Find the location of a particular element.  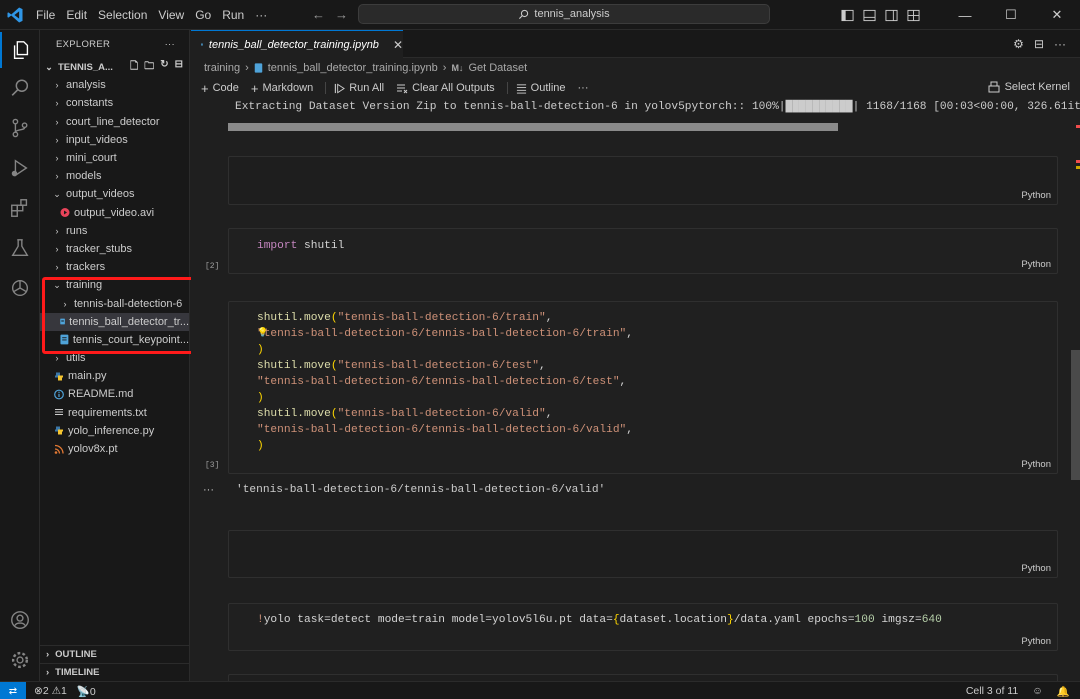

close-icon: ✕ is located at coordinates (398, 45).